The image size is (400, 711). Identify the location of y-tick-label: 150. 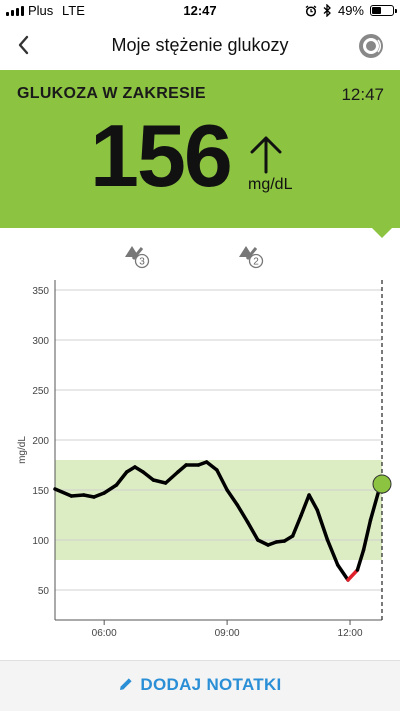
(40, 491).